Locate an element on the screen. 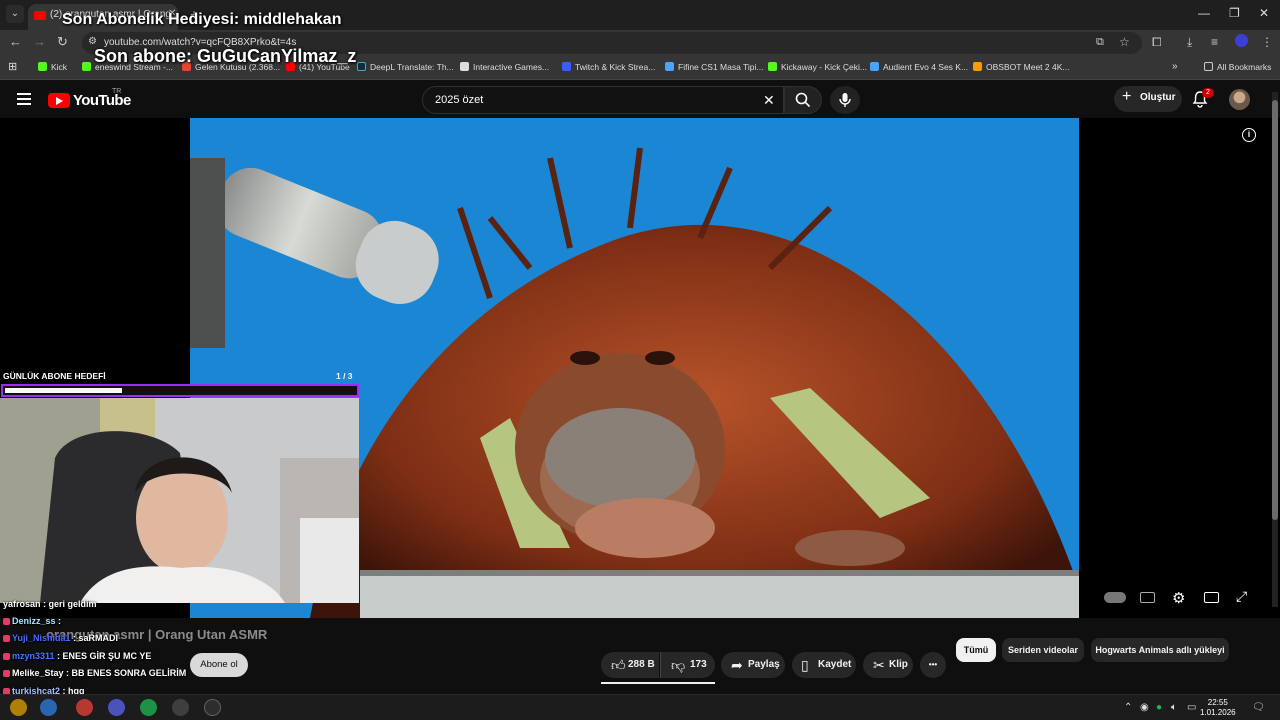 This screenshot has height=720, width=1280. spotify-tray-icon: ● is located at coordinates (1159, 707).